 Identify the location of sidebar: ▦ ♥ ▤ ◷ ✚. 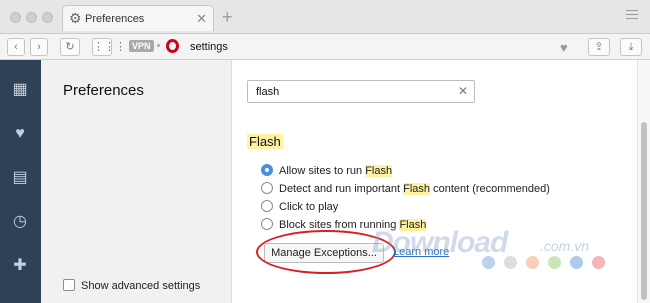
(20, 181).